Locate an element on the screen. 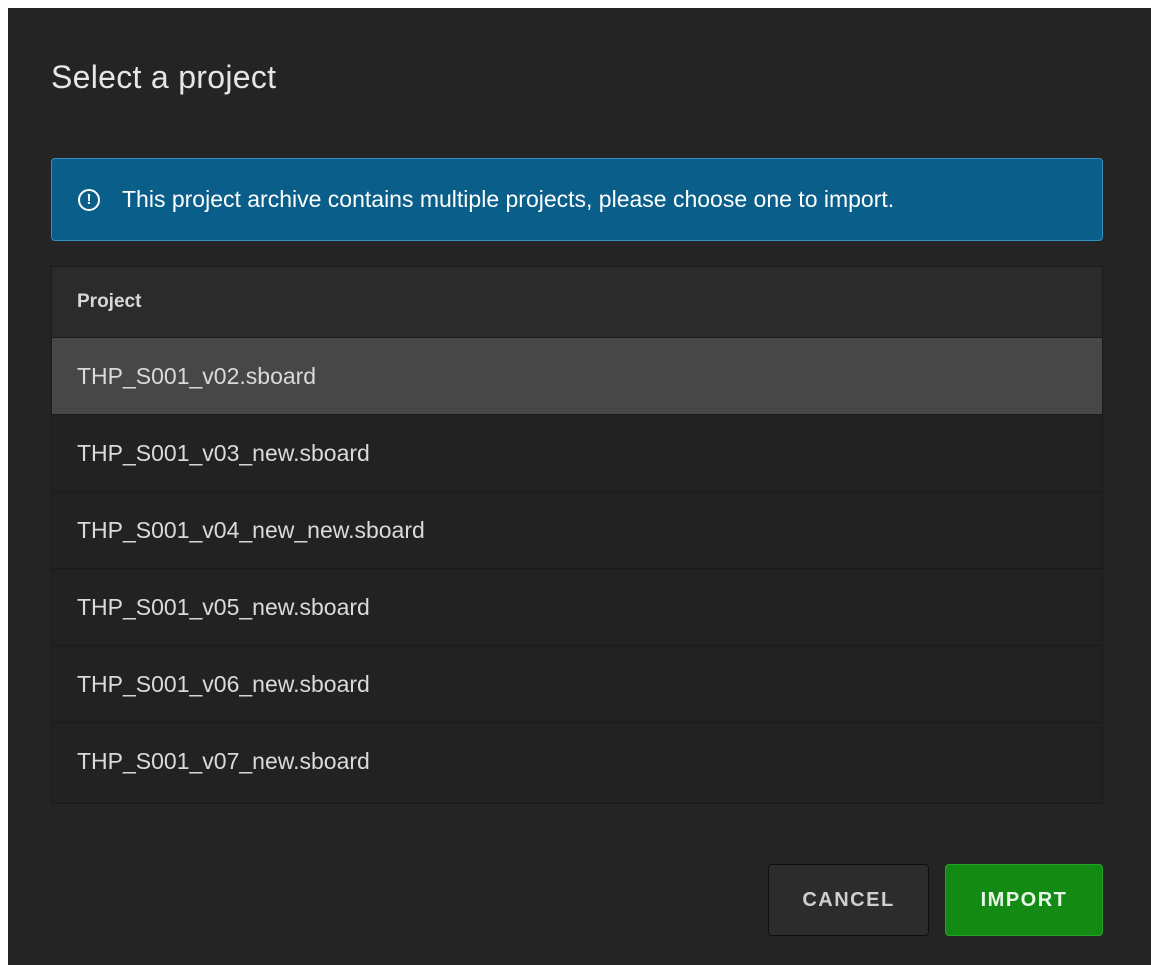 This screenshot has height=965, width=1151. project-name: THP_S001_v06_new.sboard is located at coordinates (223, 683).